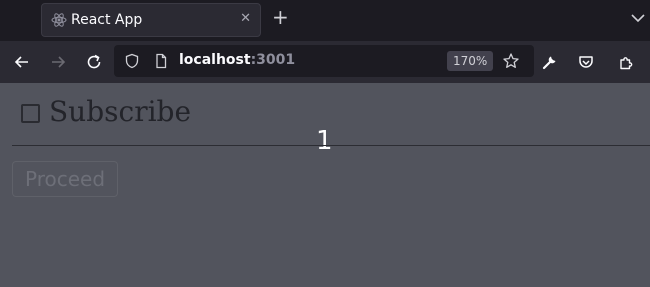  Describe the element at coordinates (280, 17) in the screenshot. I see `plus-icon: +` at that location.